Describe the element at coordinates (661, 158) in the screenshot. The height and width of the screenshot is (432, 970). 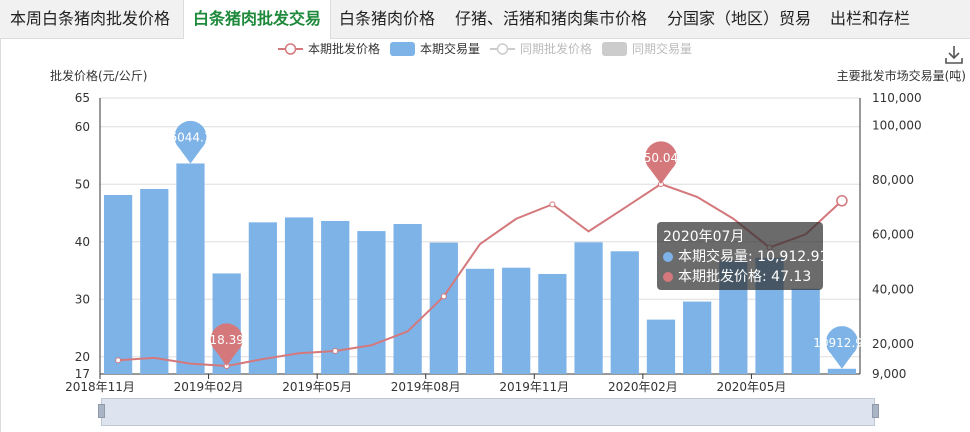
I see `marker-label: 50.04` at that location.